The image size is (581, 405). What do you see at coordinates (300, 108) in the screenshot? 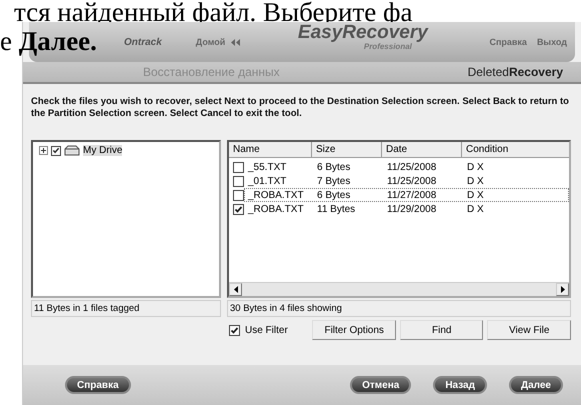
I see `instructions-text: Check the files you wish to recover, select Next to proceed to the Destination Selection screen. Select Back to return to the Partition Selection screen. Select Cancel to exit the tool.` at bounding box center [300, 108].